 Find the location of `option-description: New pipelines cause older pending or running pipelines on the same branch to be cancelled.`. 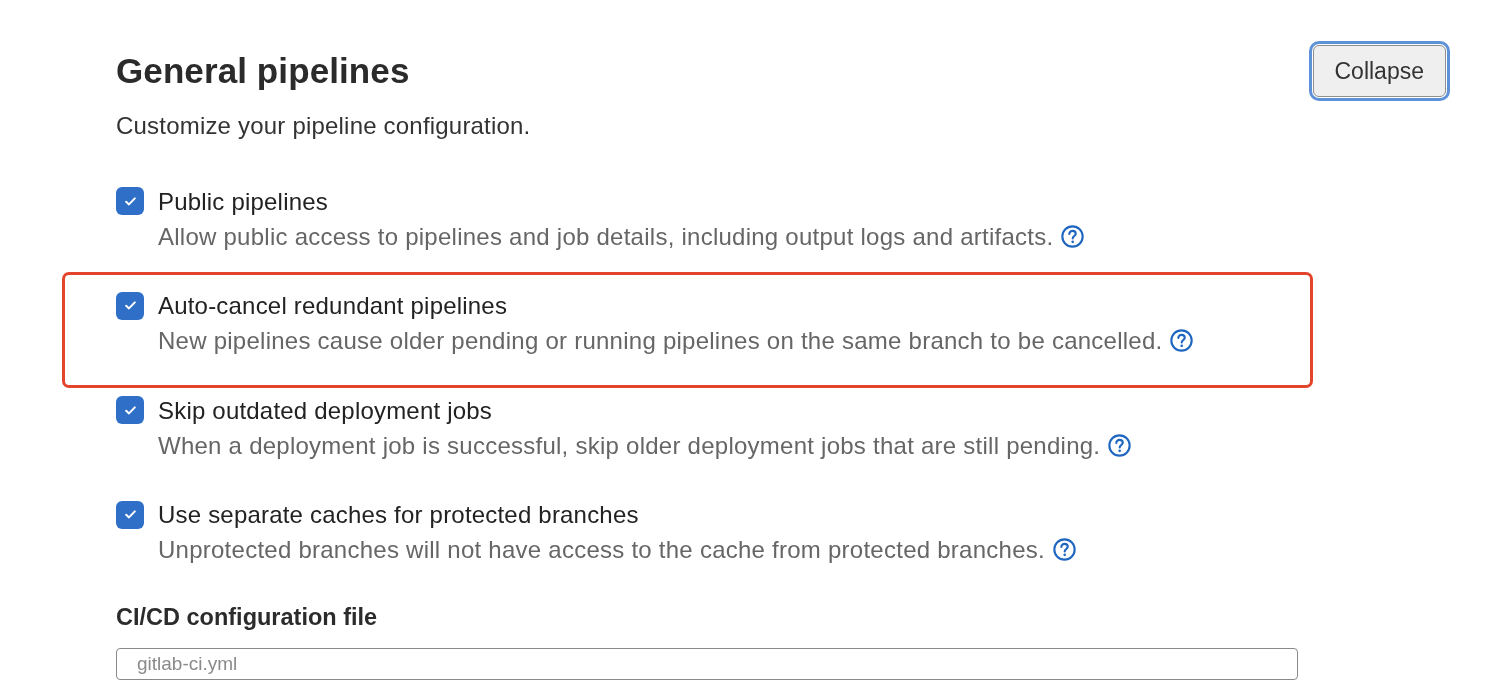

option-description: New pipelines cause older pending or running pipelines on the same branch to be cancelled. is located at coordinates (660, 341).